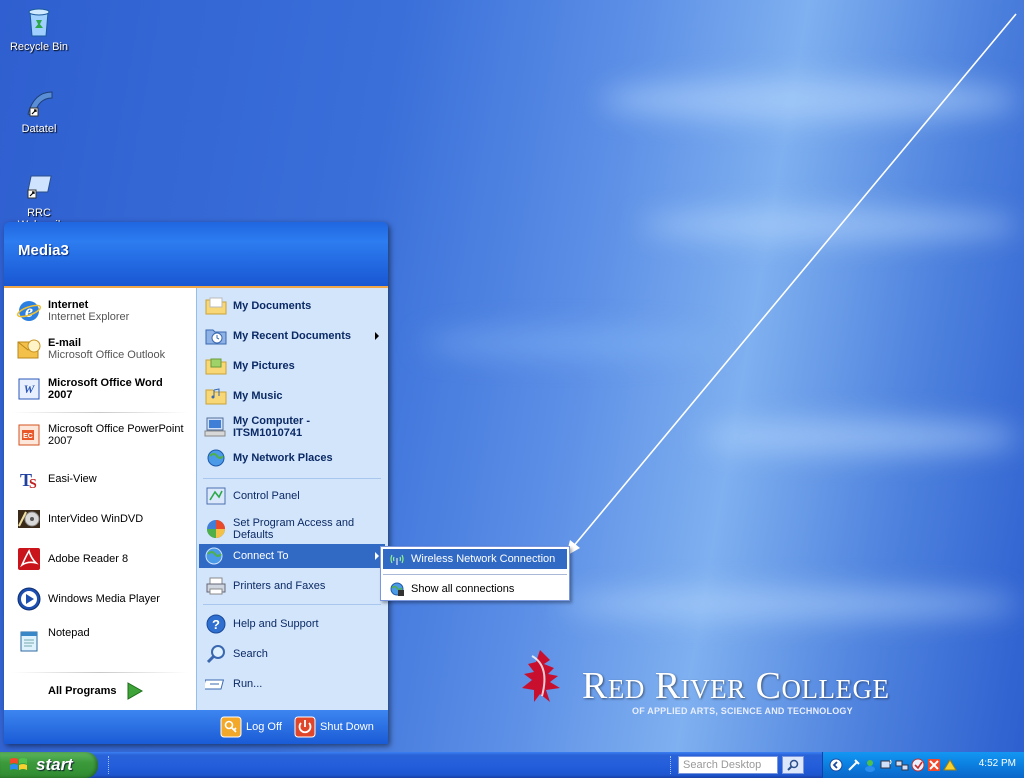 This screenshot has width=1024, height=778. I want to click on control-panel-icon, so click(216, 496).